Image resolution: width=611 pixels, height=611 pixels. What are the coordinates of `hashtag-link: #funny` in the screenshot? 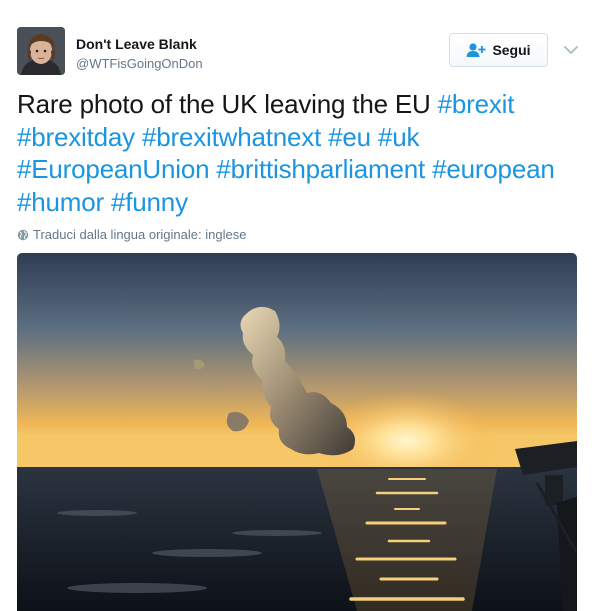 It's located at (149, 202).